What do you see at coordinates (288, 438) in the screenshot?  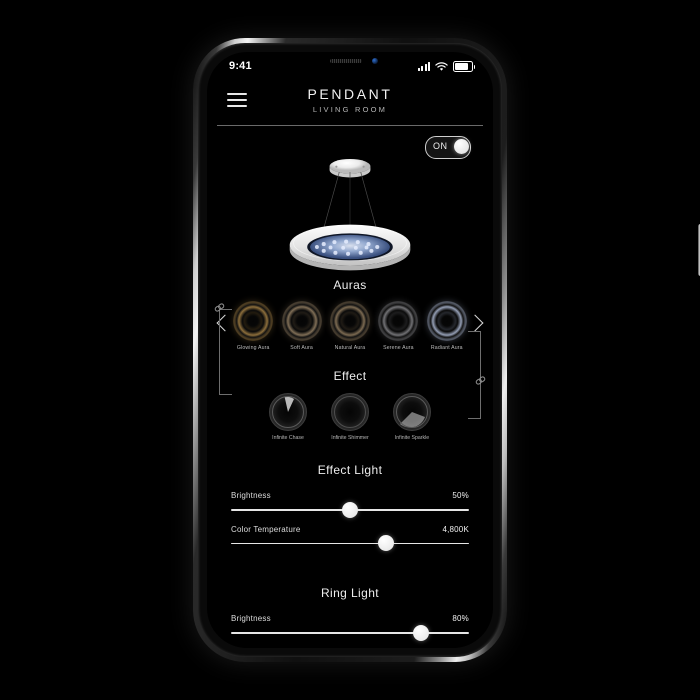 I see `effect-label: Infinite Chase` at bounding box center [288, 438].